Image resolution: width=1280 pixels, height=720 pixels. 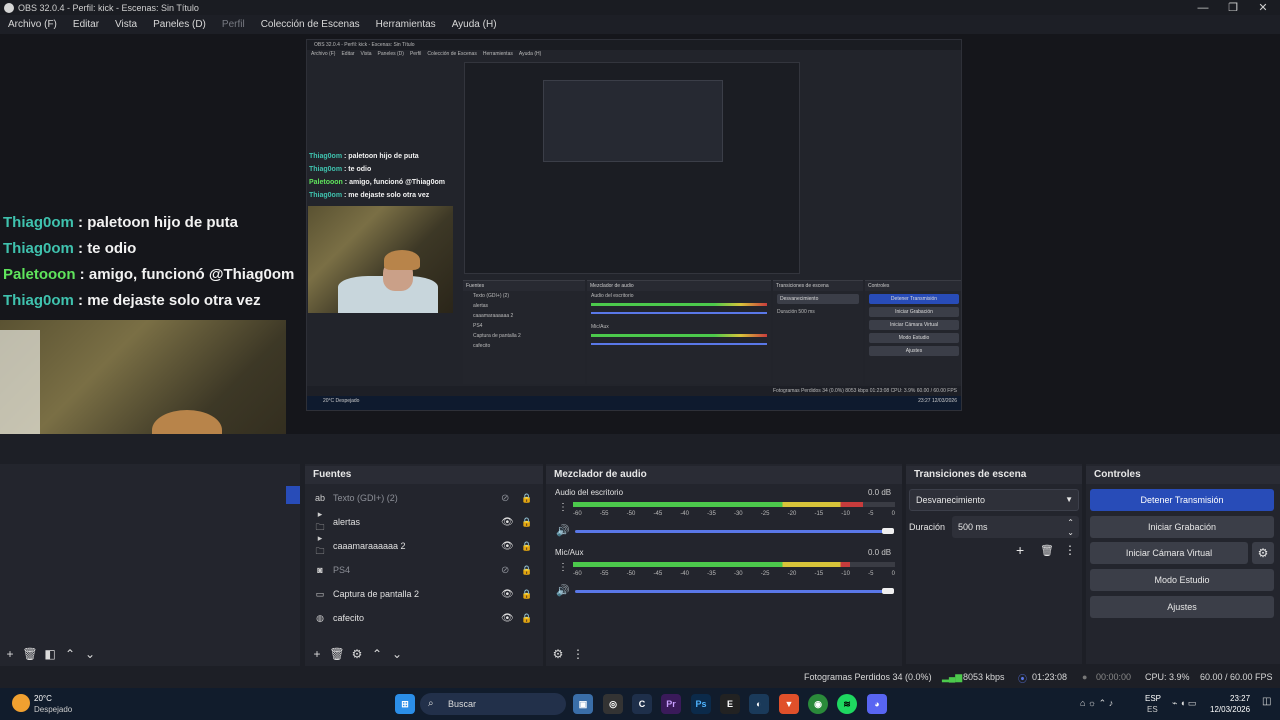 I want to click on notification-icon: ◫, so click(x=1266, y=701).